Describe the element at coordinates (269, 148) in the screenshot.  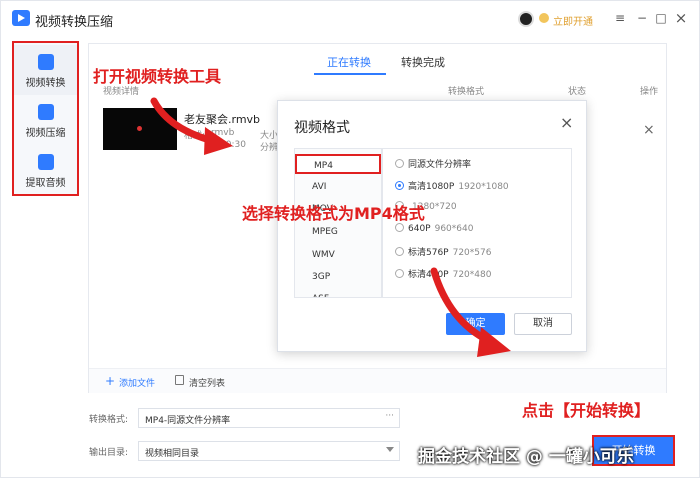
I see `file-resolution-label: 分辨` at that location.